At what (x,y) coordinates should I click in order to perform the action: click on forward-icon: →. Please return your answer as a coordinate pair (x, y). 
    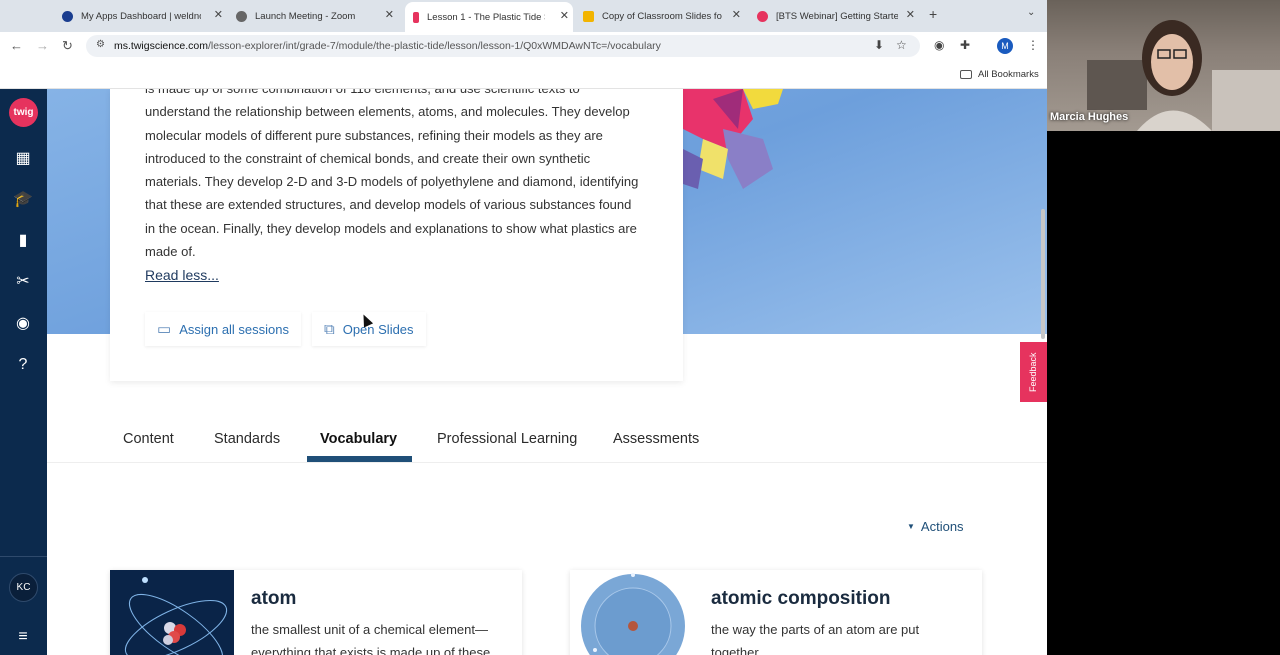
    Looking at the image, I should click on (42, 45).